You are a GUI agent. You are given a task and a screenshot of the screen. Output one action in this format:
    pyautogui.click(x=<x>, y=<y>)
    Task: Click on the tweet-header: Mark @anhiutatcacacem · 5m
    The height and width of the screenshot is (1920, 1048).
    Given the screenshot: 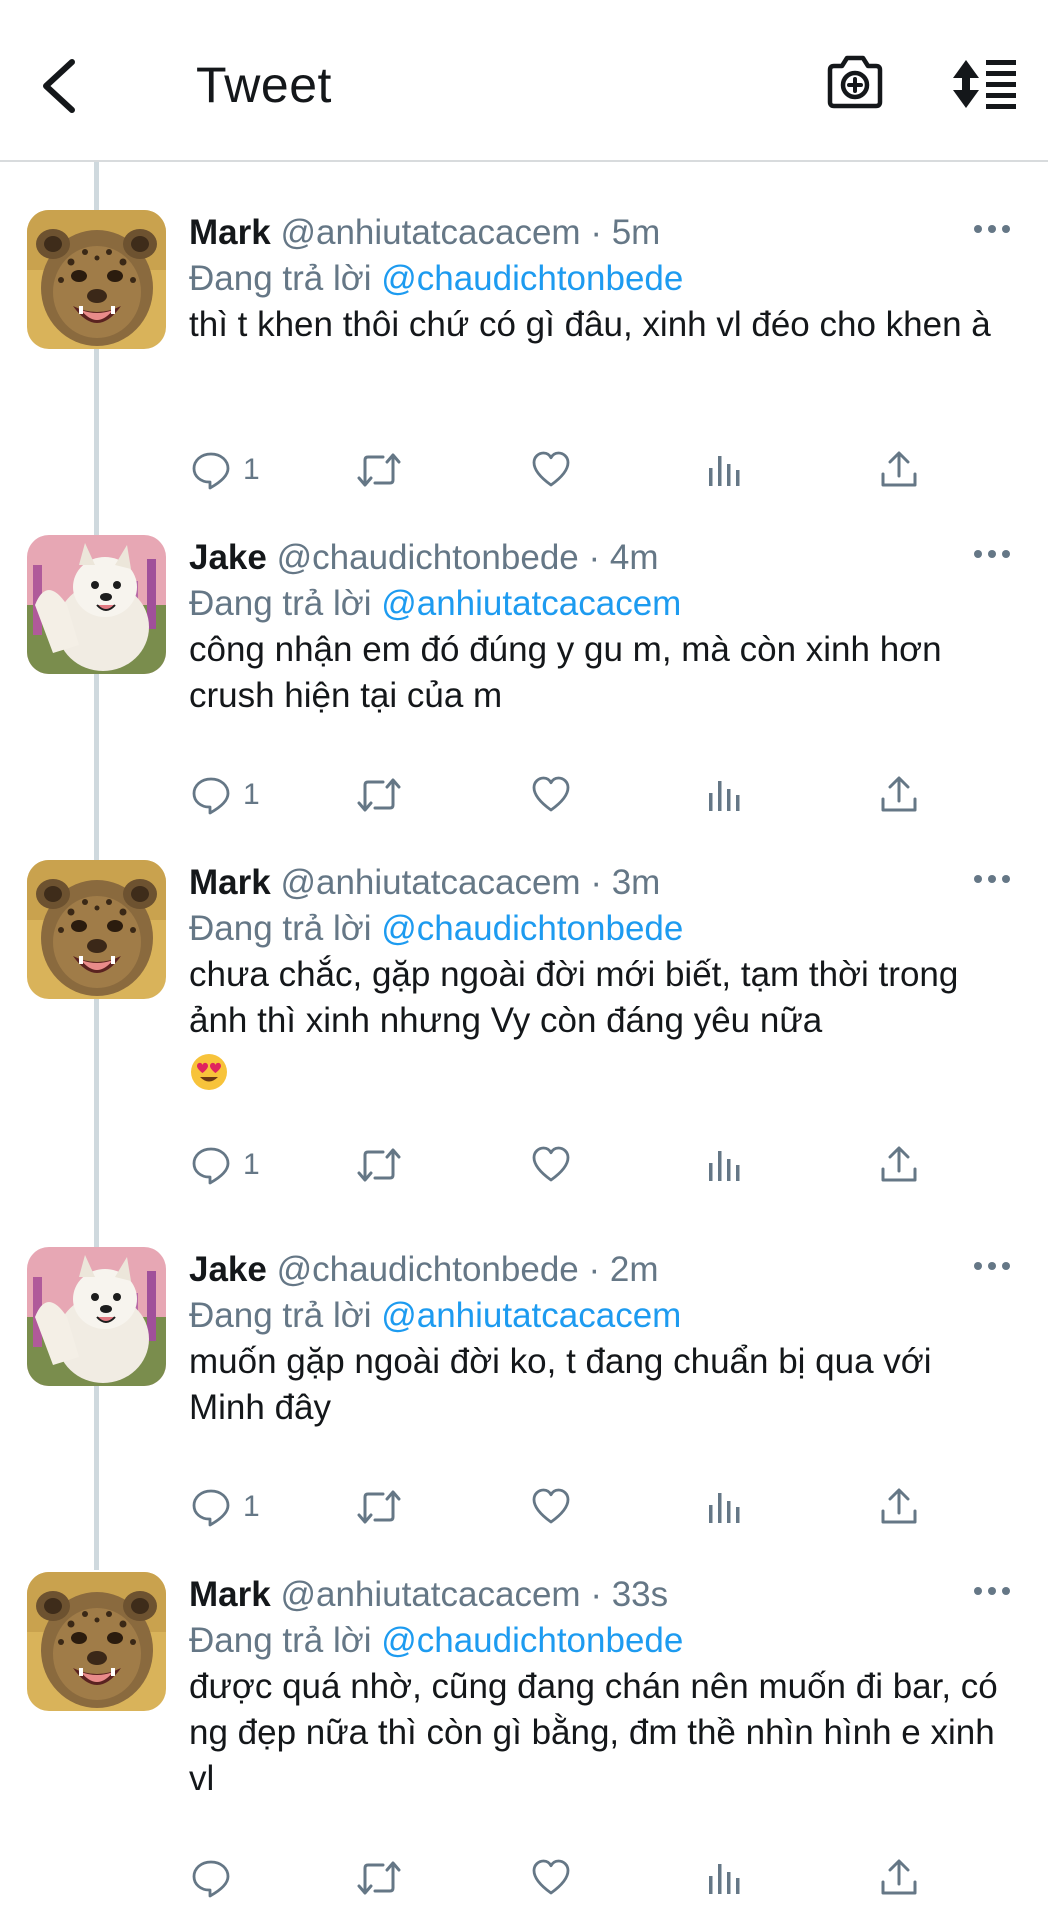 What is the action you would take?
    pyautogui.click(x=424, y=233)
    